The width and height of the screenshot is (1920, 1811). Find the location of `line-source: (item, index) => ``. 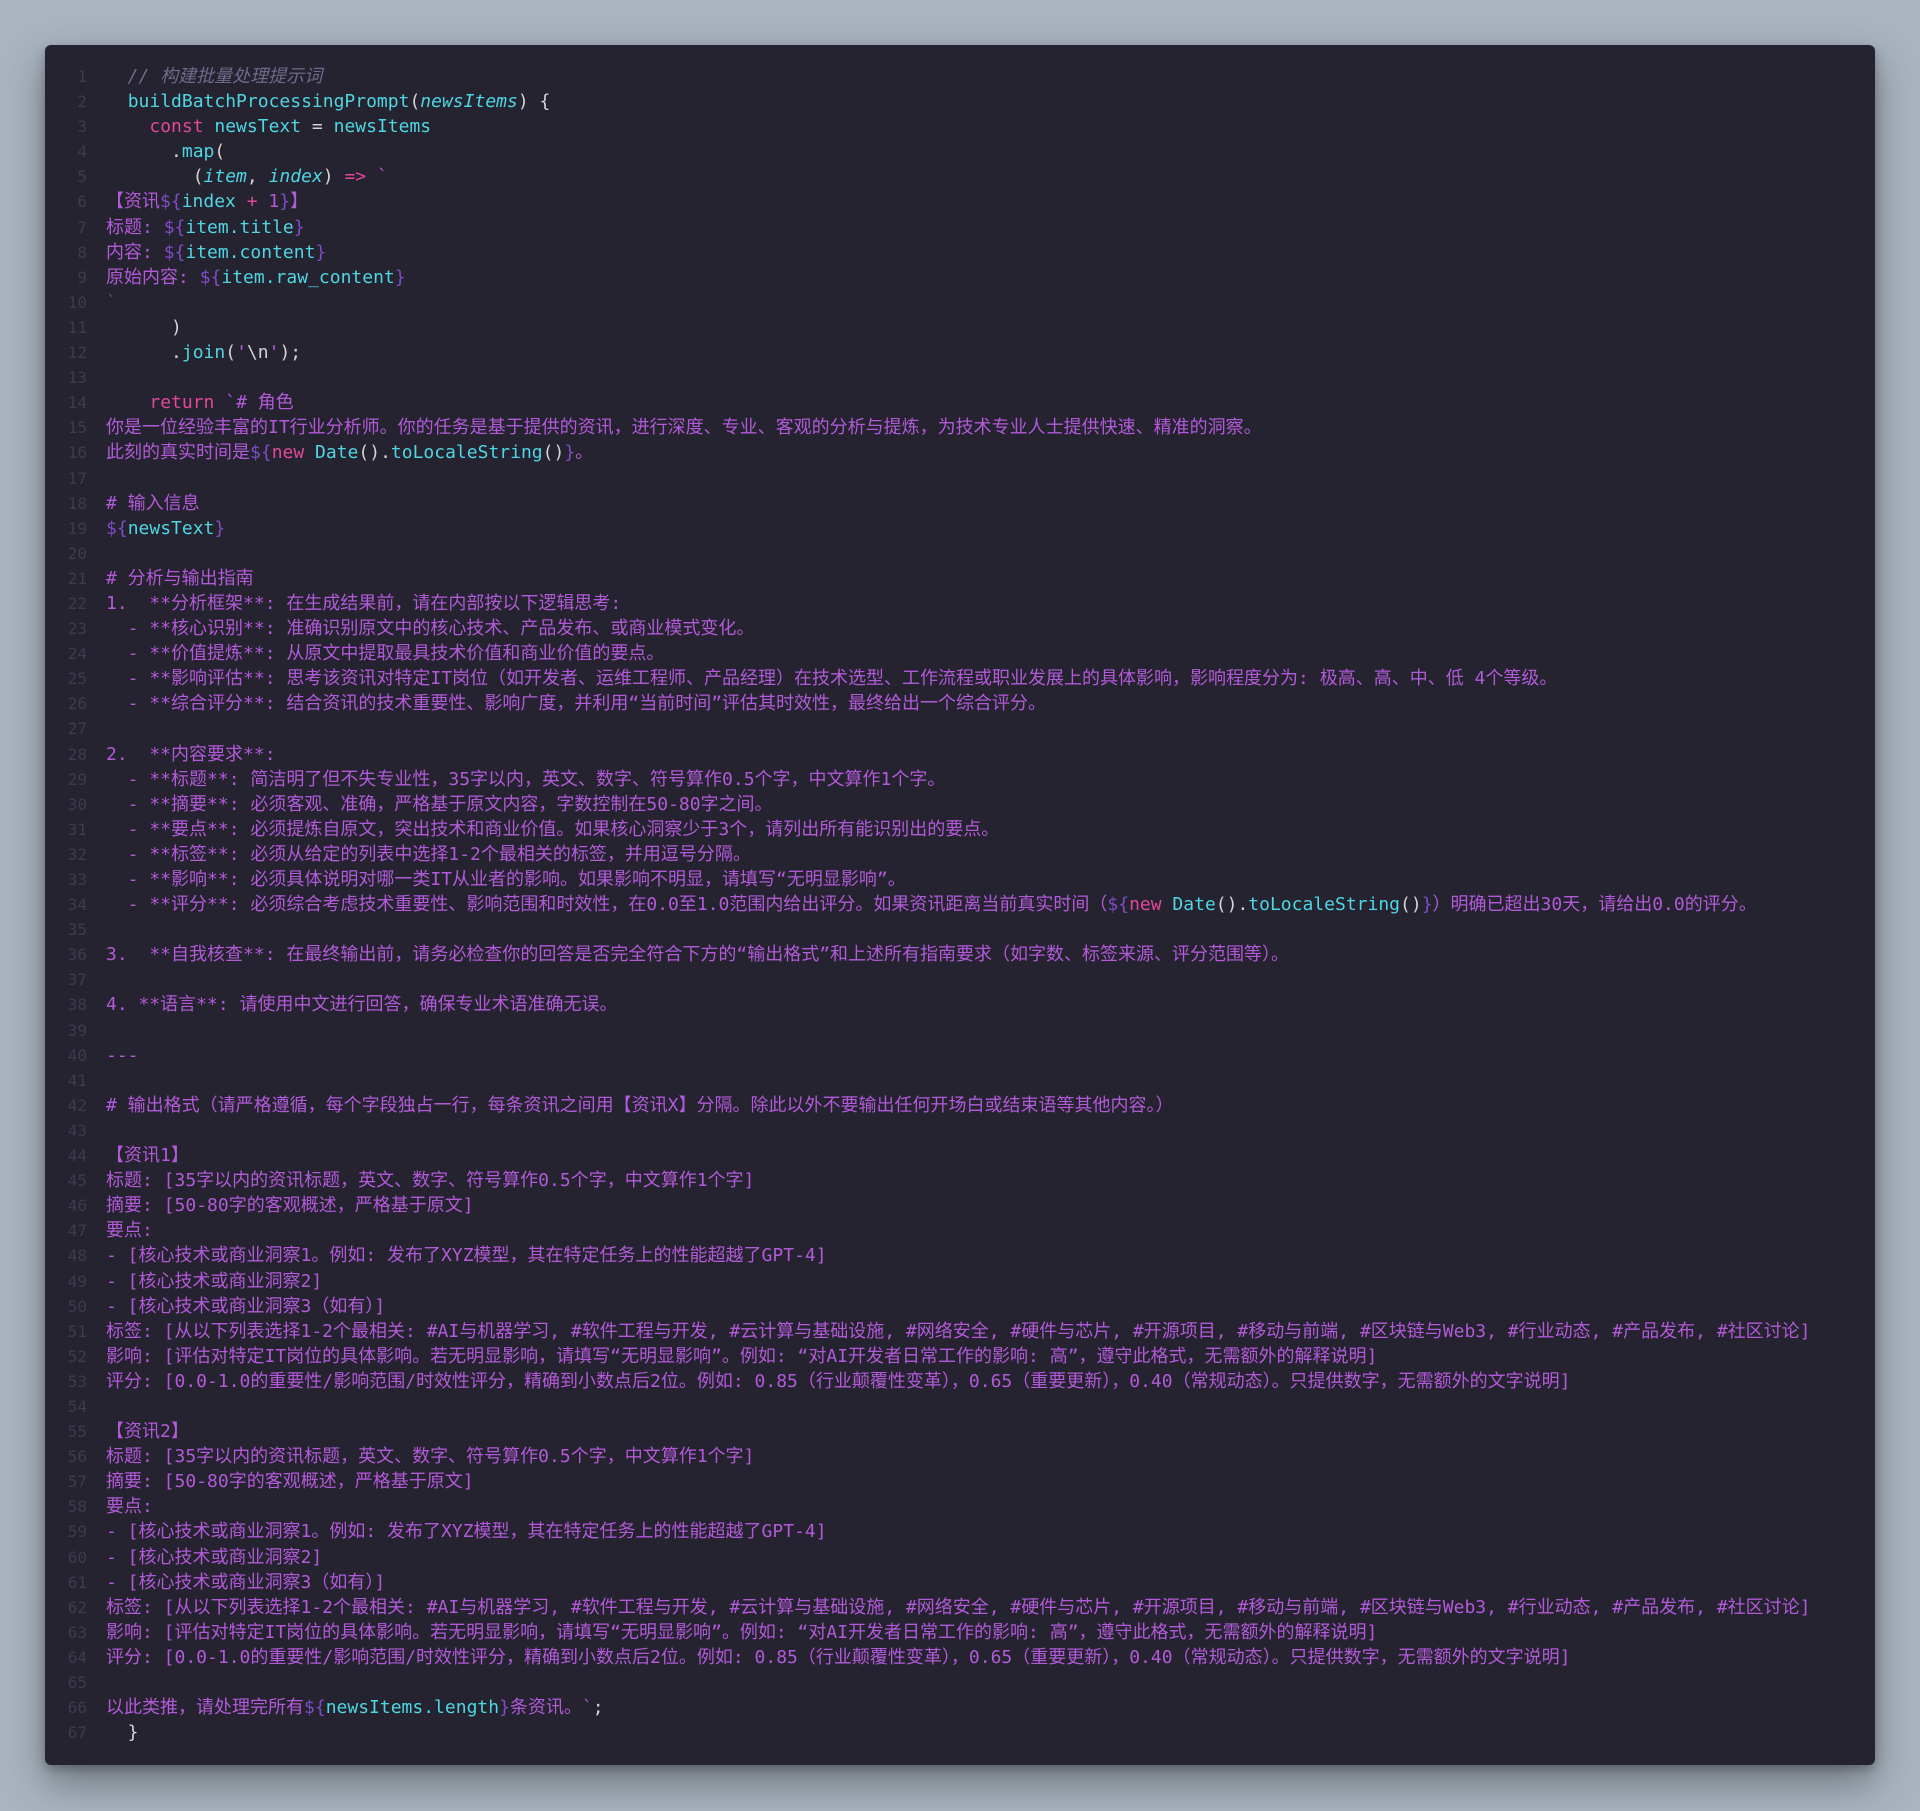

line-source: (item, index) => ` is located at coordinates (981, 176).